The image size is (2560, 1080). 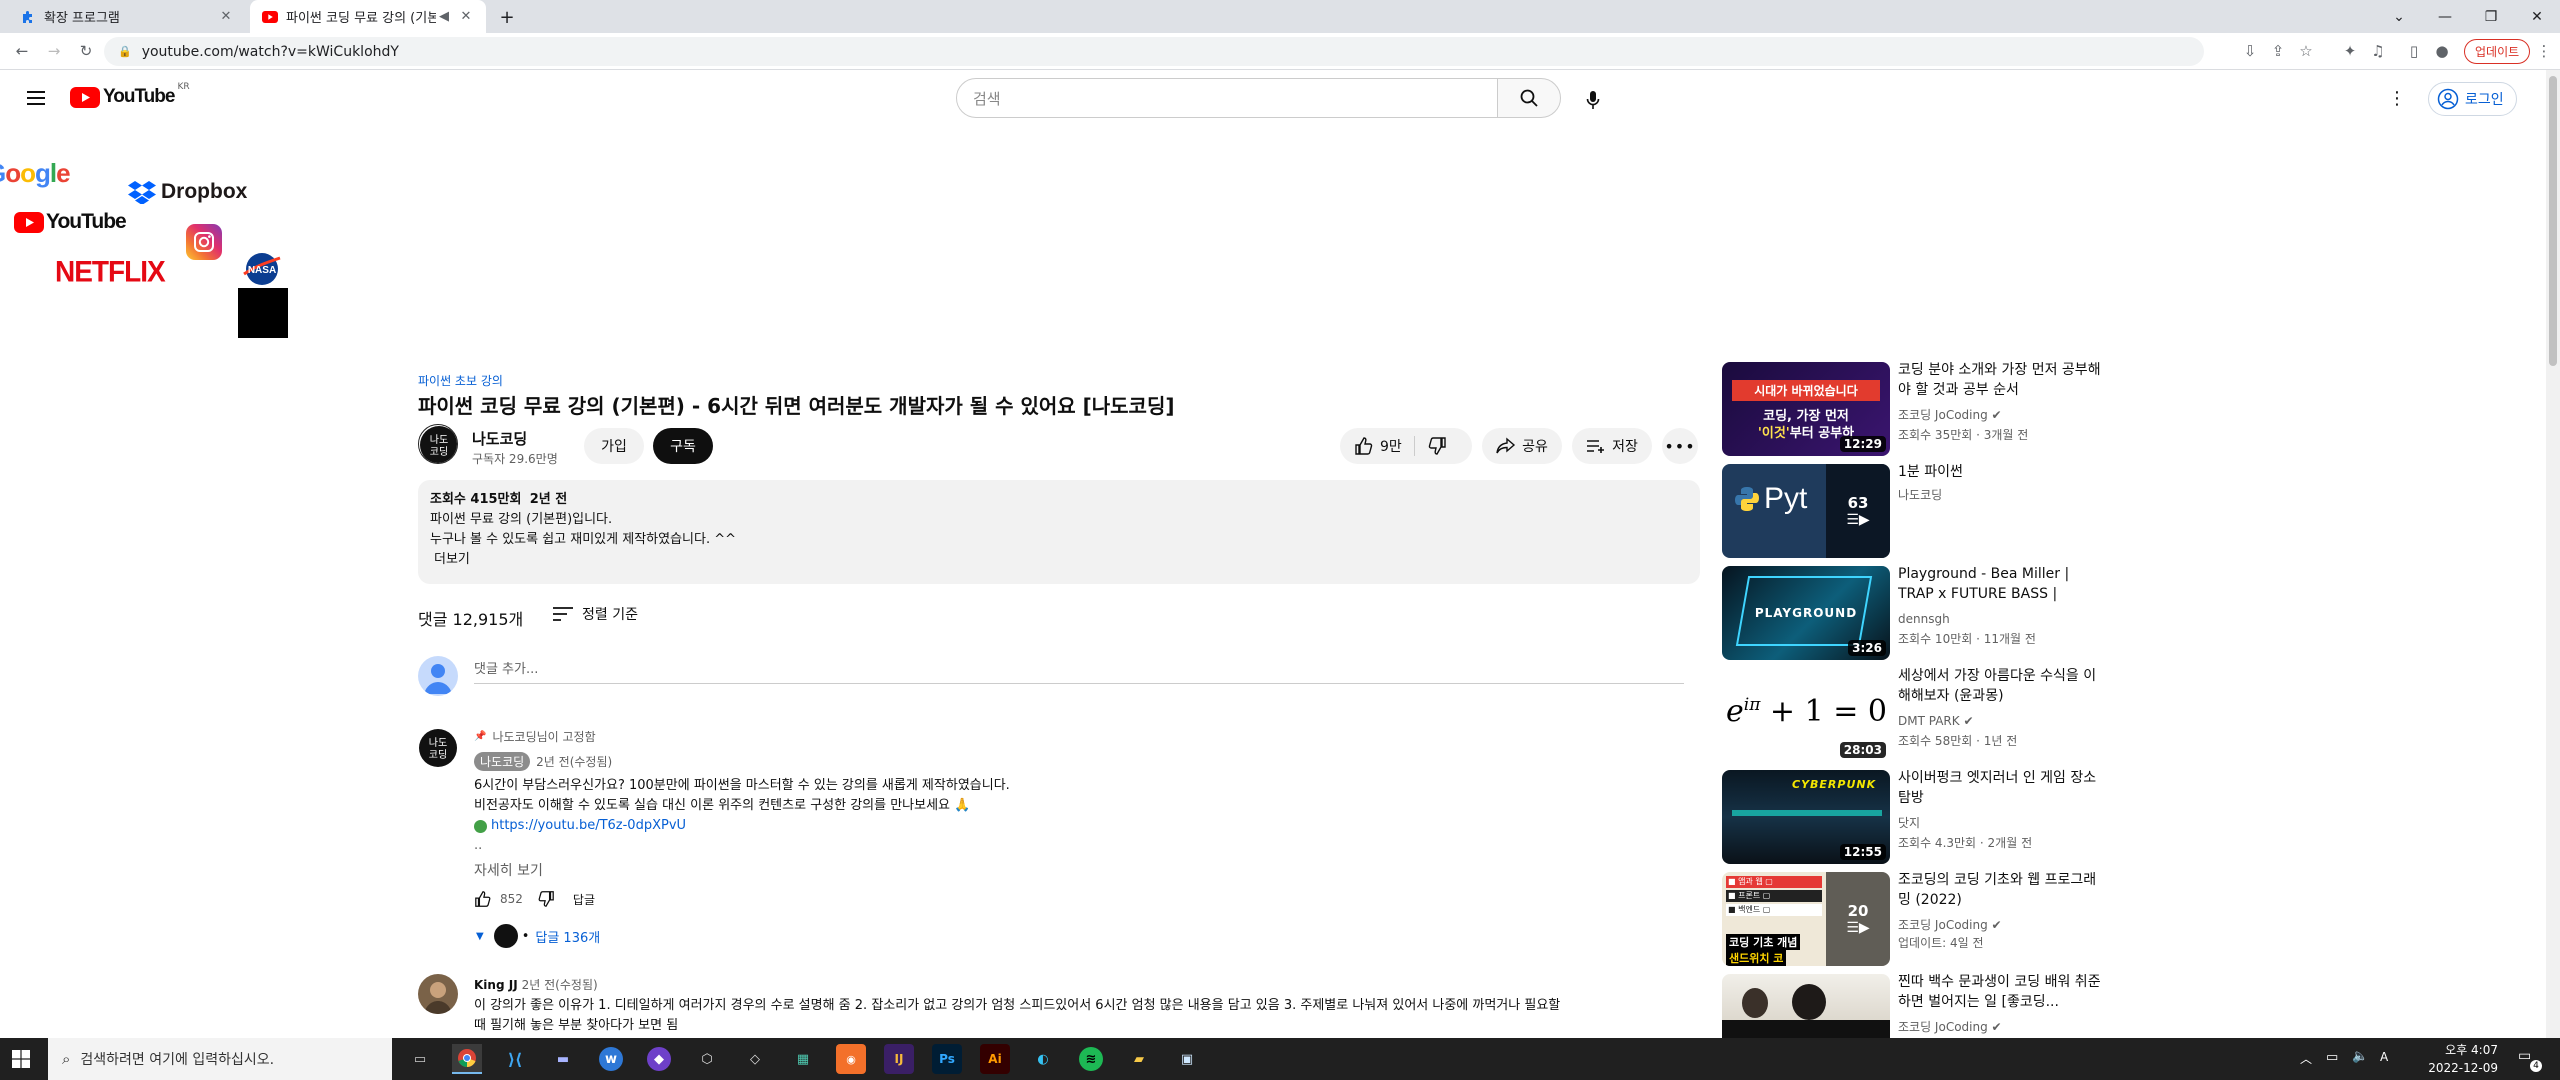 What do you see at coordinates (563, 1059) in the screenshot?
I see `discord-like-icon: ▬` at bounding box center [563, 1059].